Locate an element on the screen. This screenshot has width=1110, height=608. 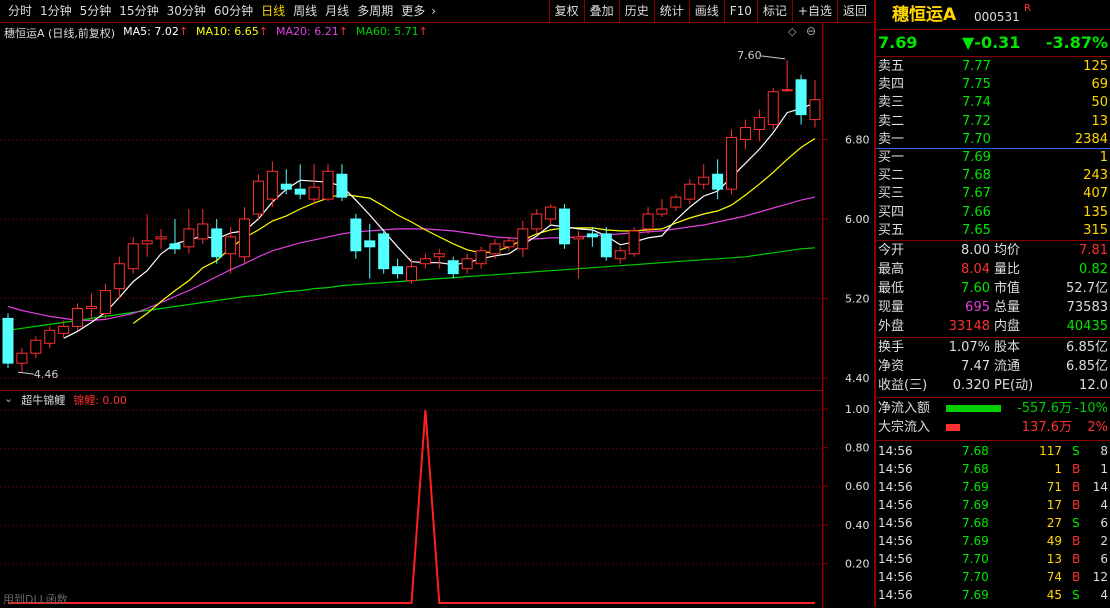
period-tabs: 分时 1分钟 5分钟 15分钟 30分钟 60分钟 日线 周线 月线 多周期 更多 › is located at coordinates (221, 11).